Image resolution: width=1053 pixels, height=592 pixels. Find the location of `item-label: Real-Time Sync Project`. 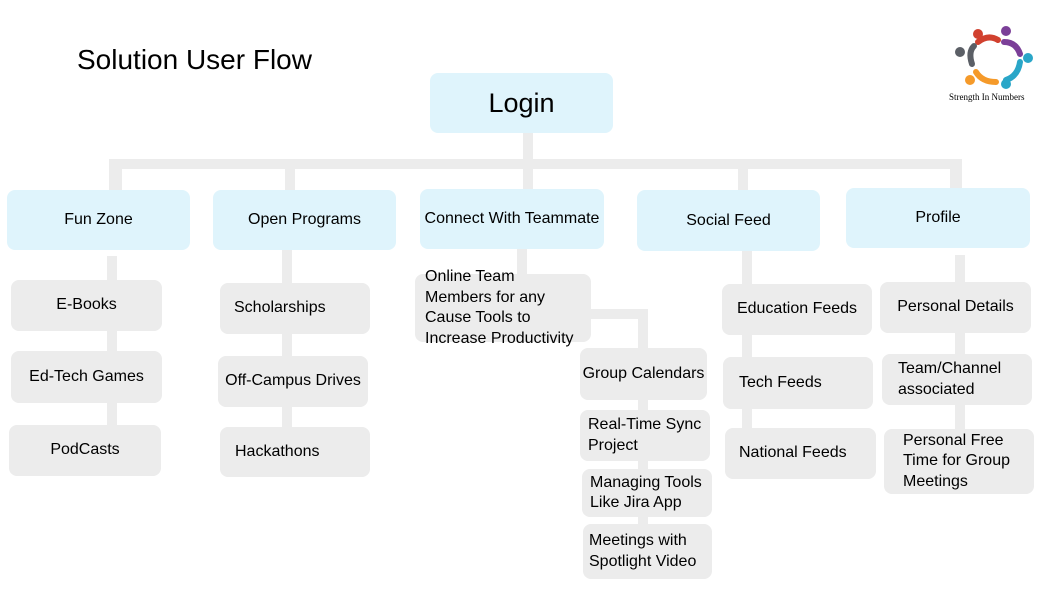

item-label: Real-Time Sync Project is located at coordinates (645, 435).